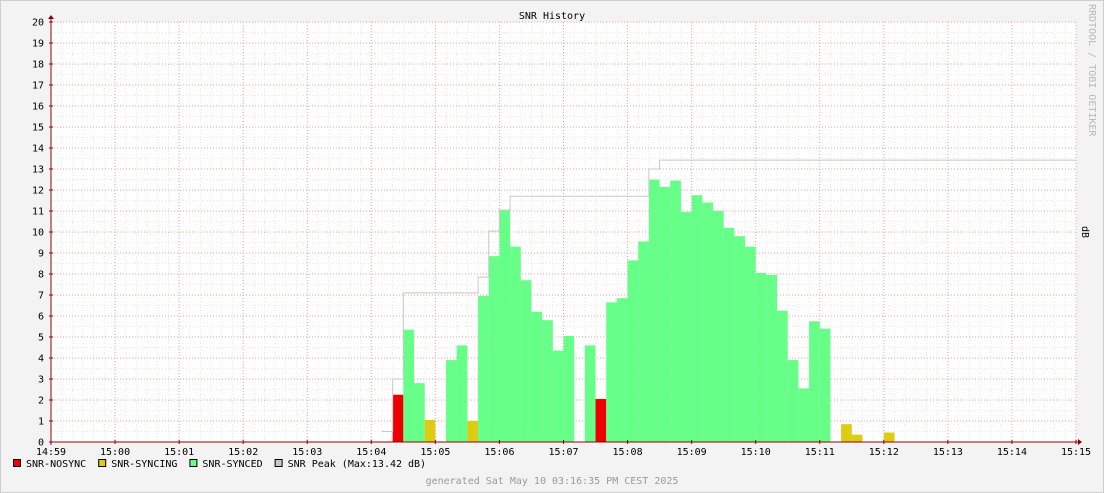 This screenshot has height=493, width=1104. I want to click on y-tick-labels: 01234567891011121314151617181920, so click(38, 233).